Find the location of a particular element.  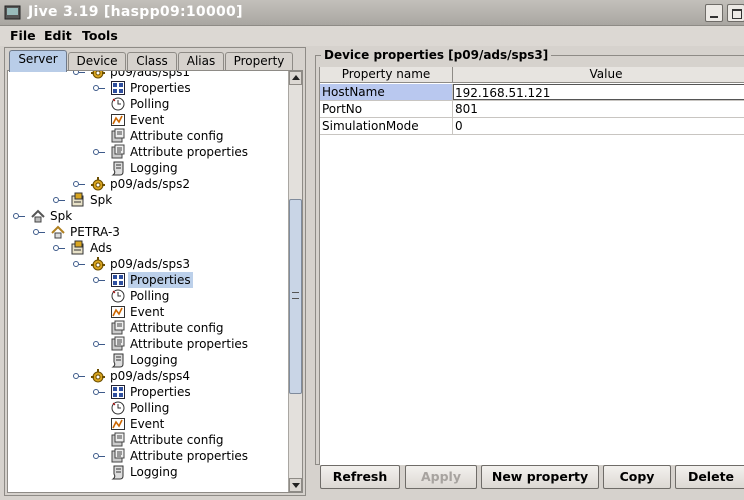

event-icon is located at coordinates (118, 424).